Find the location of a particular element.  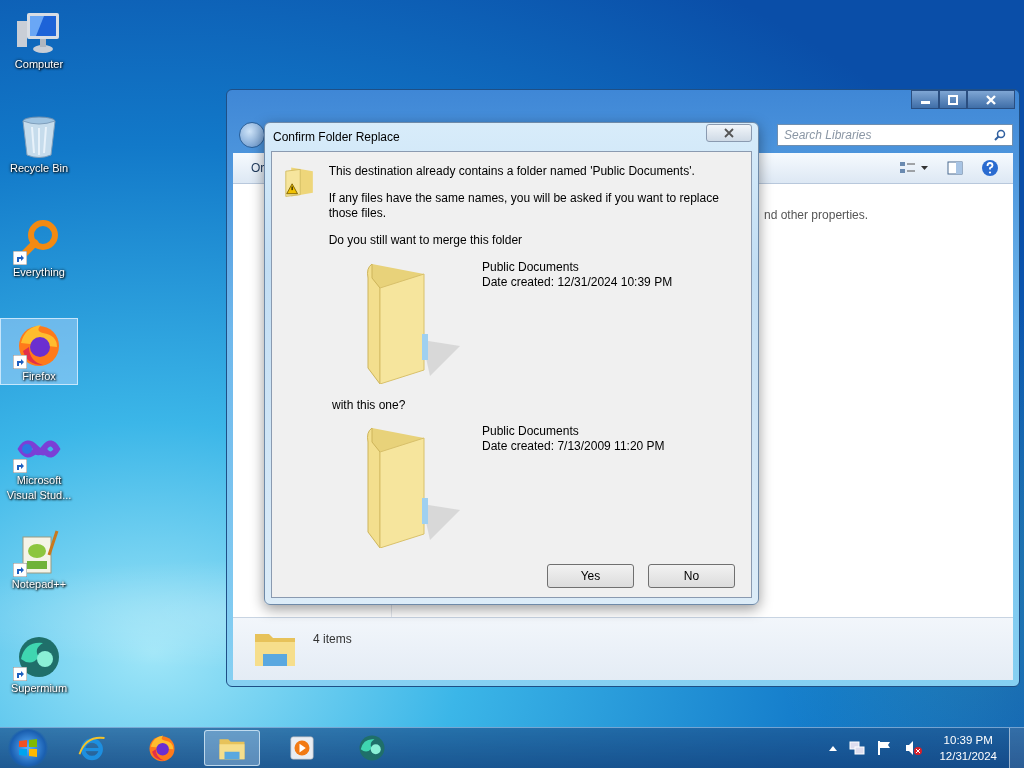

folder-date: Date created: 7/13/2009 11:20 PM is located at coordinates (573, 446).